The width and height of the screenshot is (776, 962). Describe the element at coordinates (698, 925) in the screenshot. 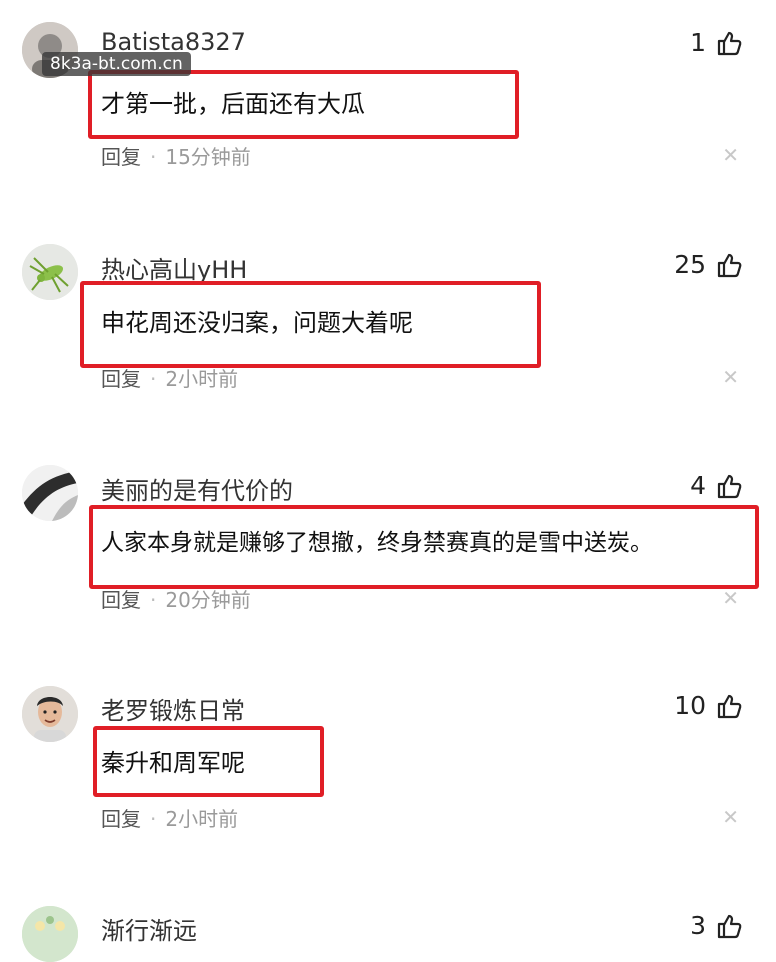

I see `like-count: 3` at that location.